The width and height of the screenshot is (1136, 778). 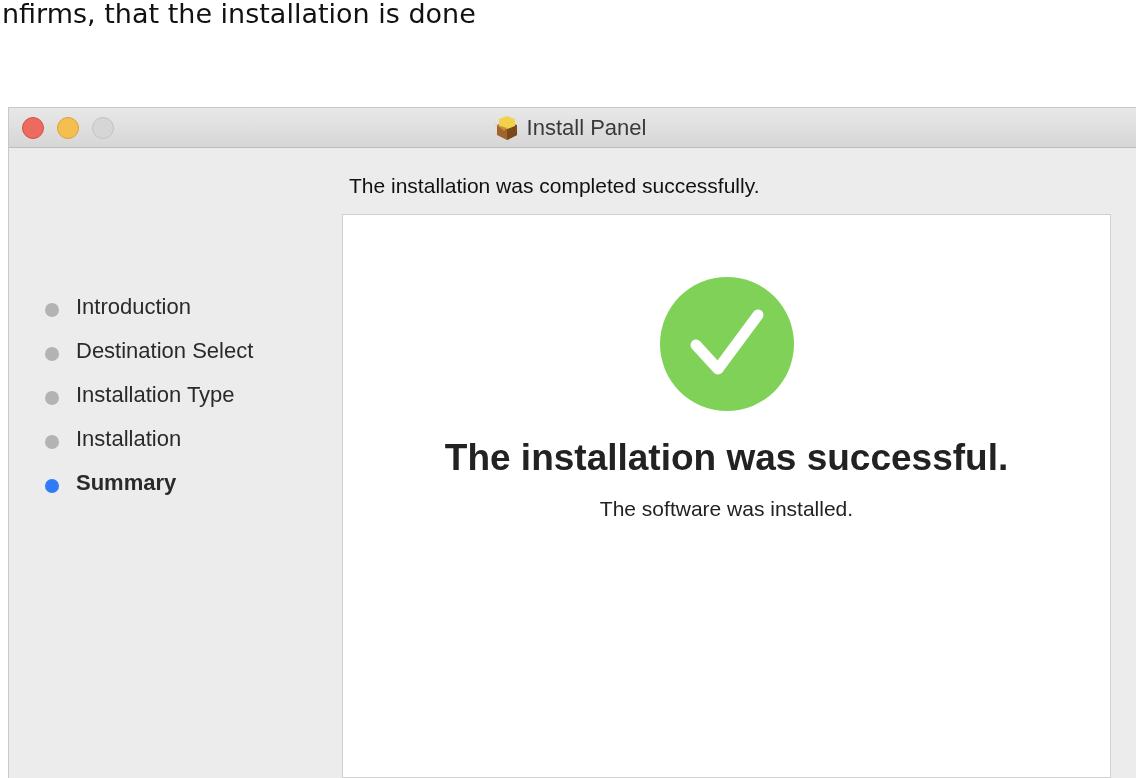 I want to click on step-label: Installation, so click(x=129, y=439).